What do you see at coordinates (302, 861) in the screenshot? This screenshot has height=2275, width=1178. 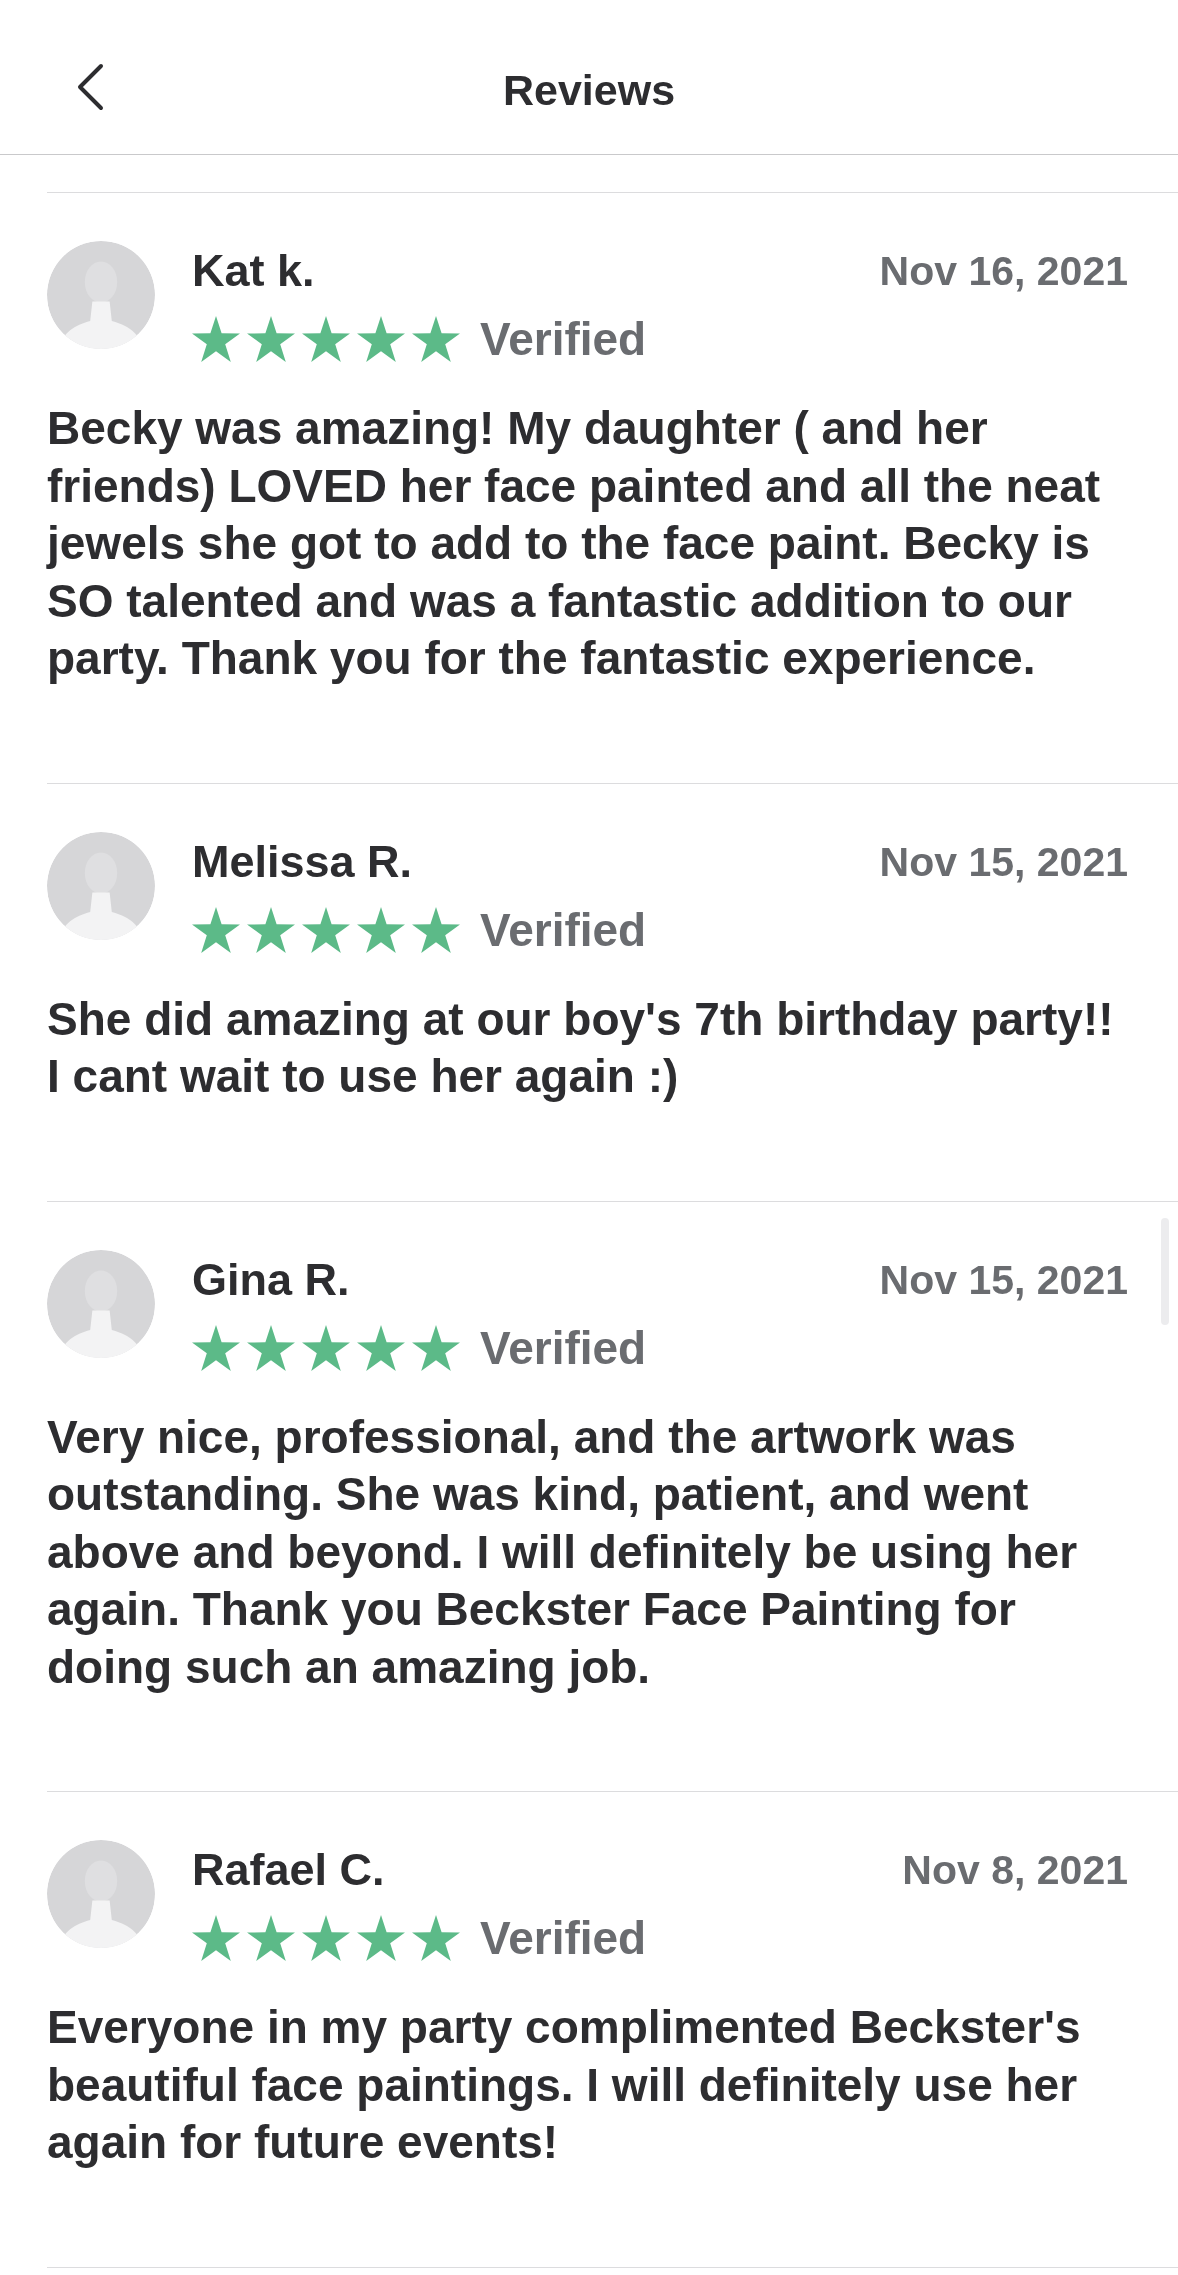 I see `reviewer-name: Melissa R.` at bounding box center [302, 861].